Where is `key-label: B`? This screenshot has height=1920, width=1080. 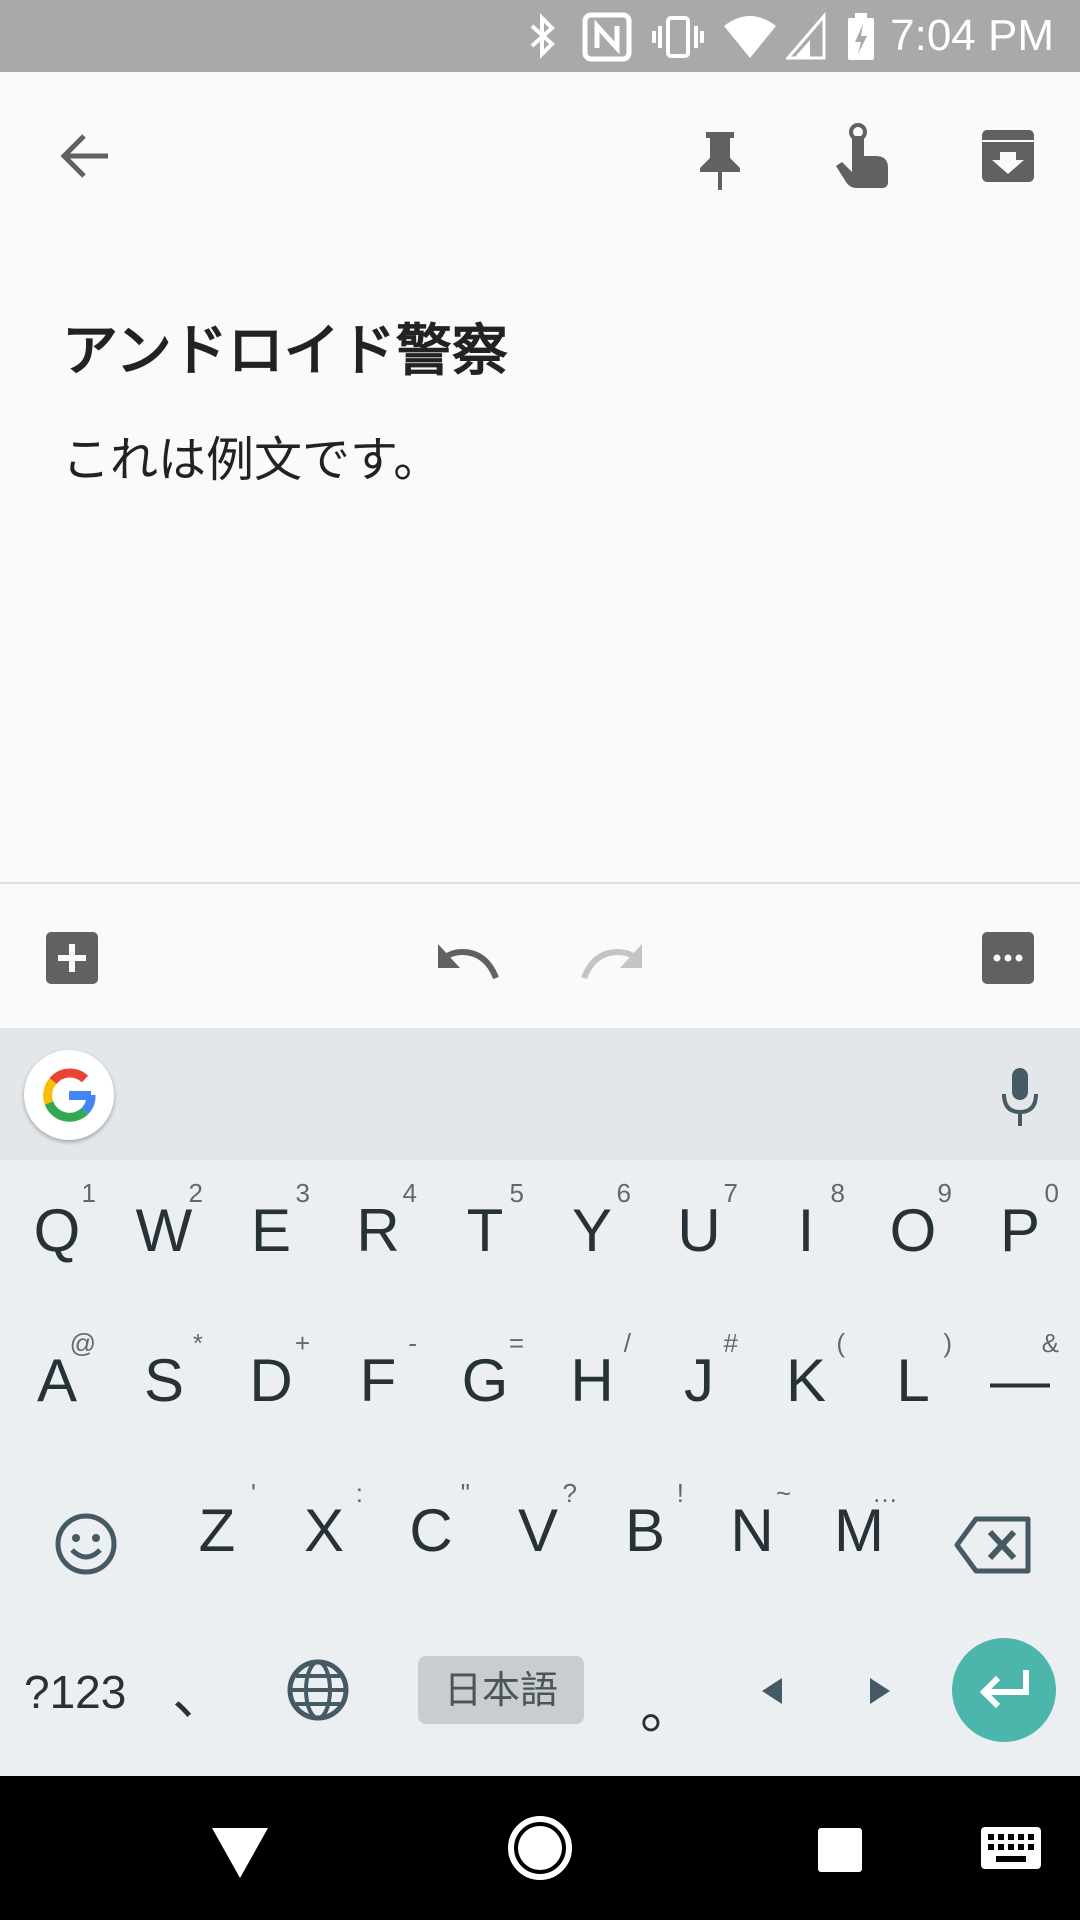
key-label: B is located at coordinates (645, 1530).